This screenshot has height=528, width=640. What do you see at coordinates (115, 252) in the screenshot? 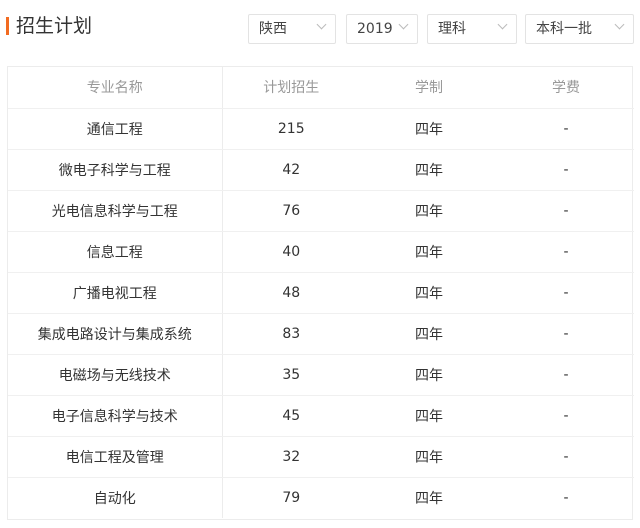
I see `cell-major: 信息工程` at bounding box center [115, 252].